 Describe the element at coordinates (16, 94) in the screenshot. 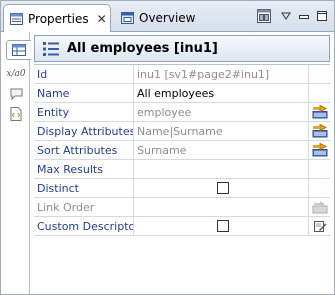

I see `comment-icon` at that location.